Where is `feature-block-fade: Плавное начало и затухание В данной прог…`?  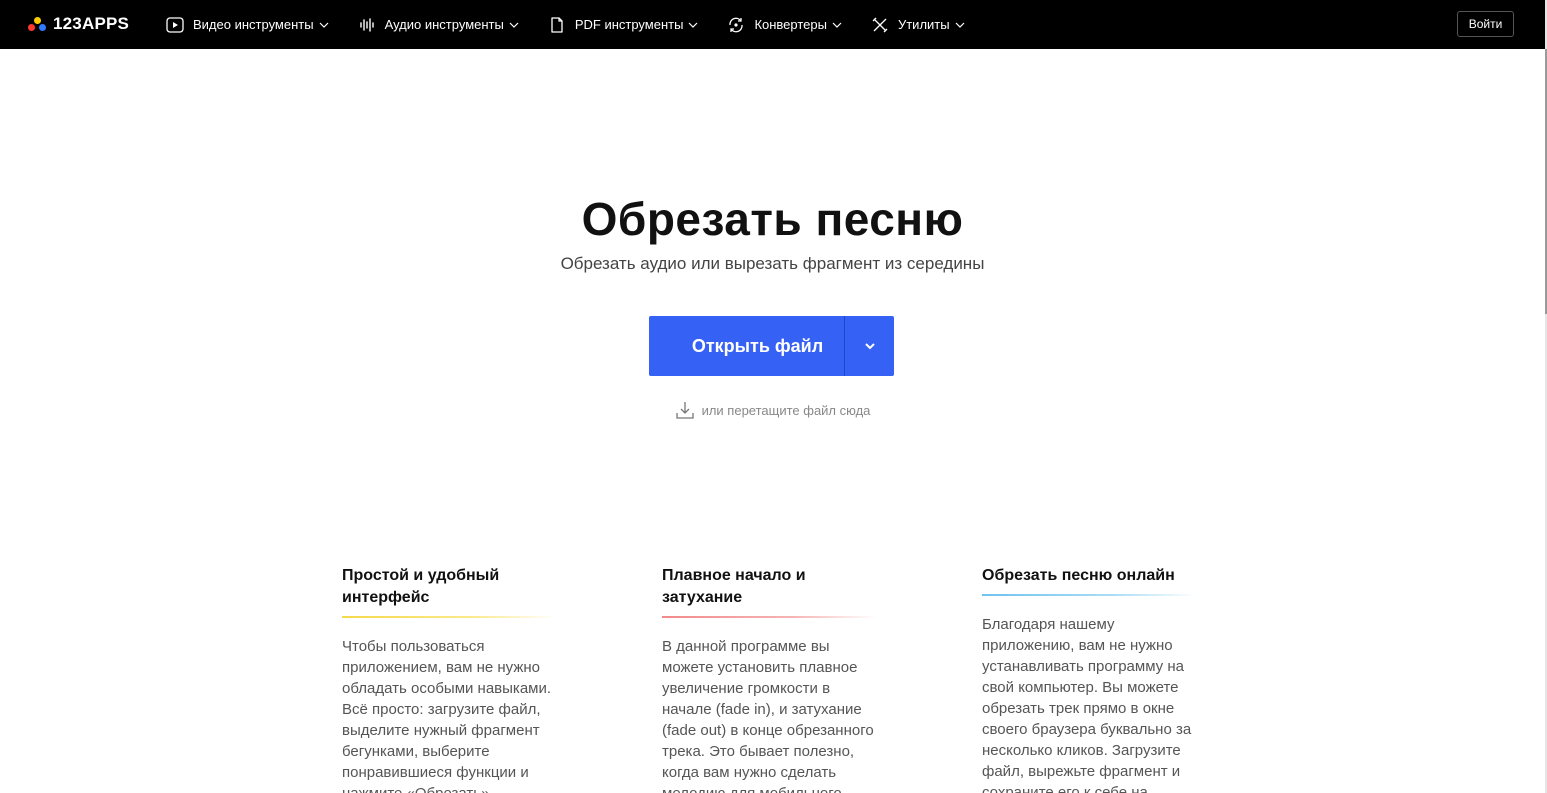
feature-block-fade: Плавное начало и затухание В данной прог… is located at coordinates (769, 679).